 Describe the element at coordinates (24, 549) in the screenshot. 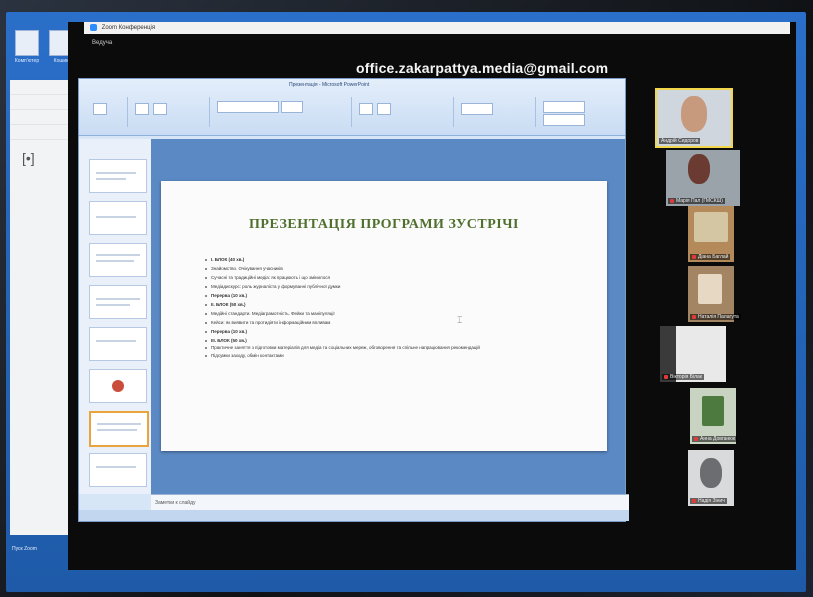

I see `taskbar-label: Пуск Zoom` at that location.